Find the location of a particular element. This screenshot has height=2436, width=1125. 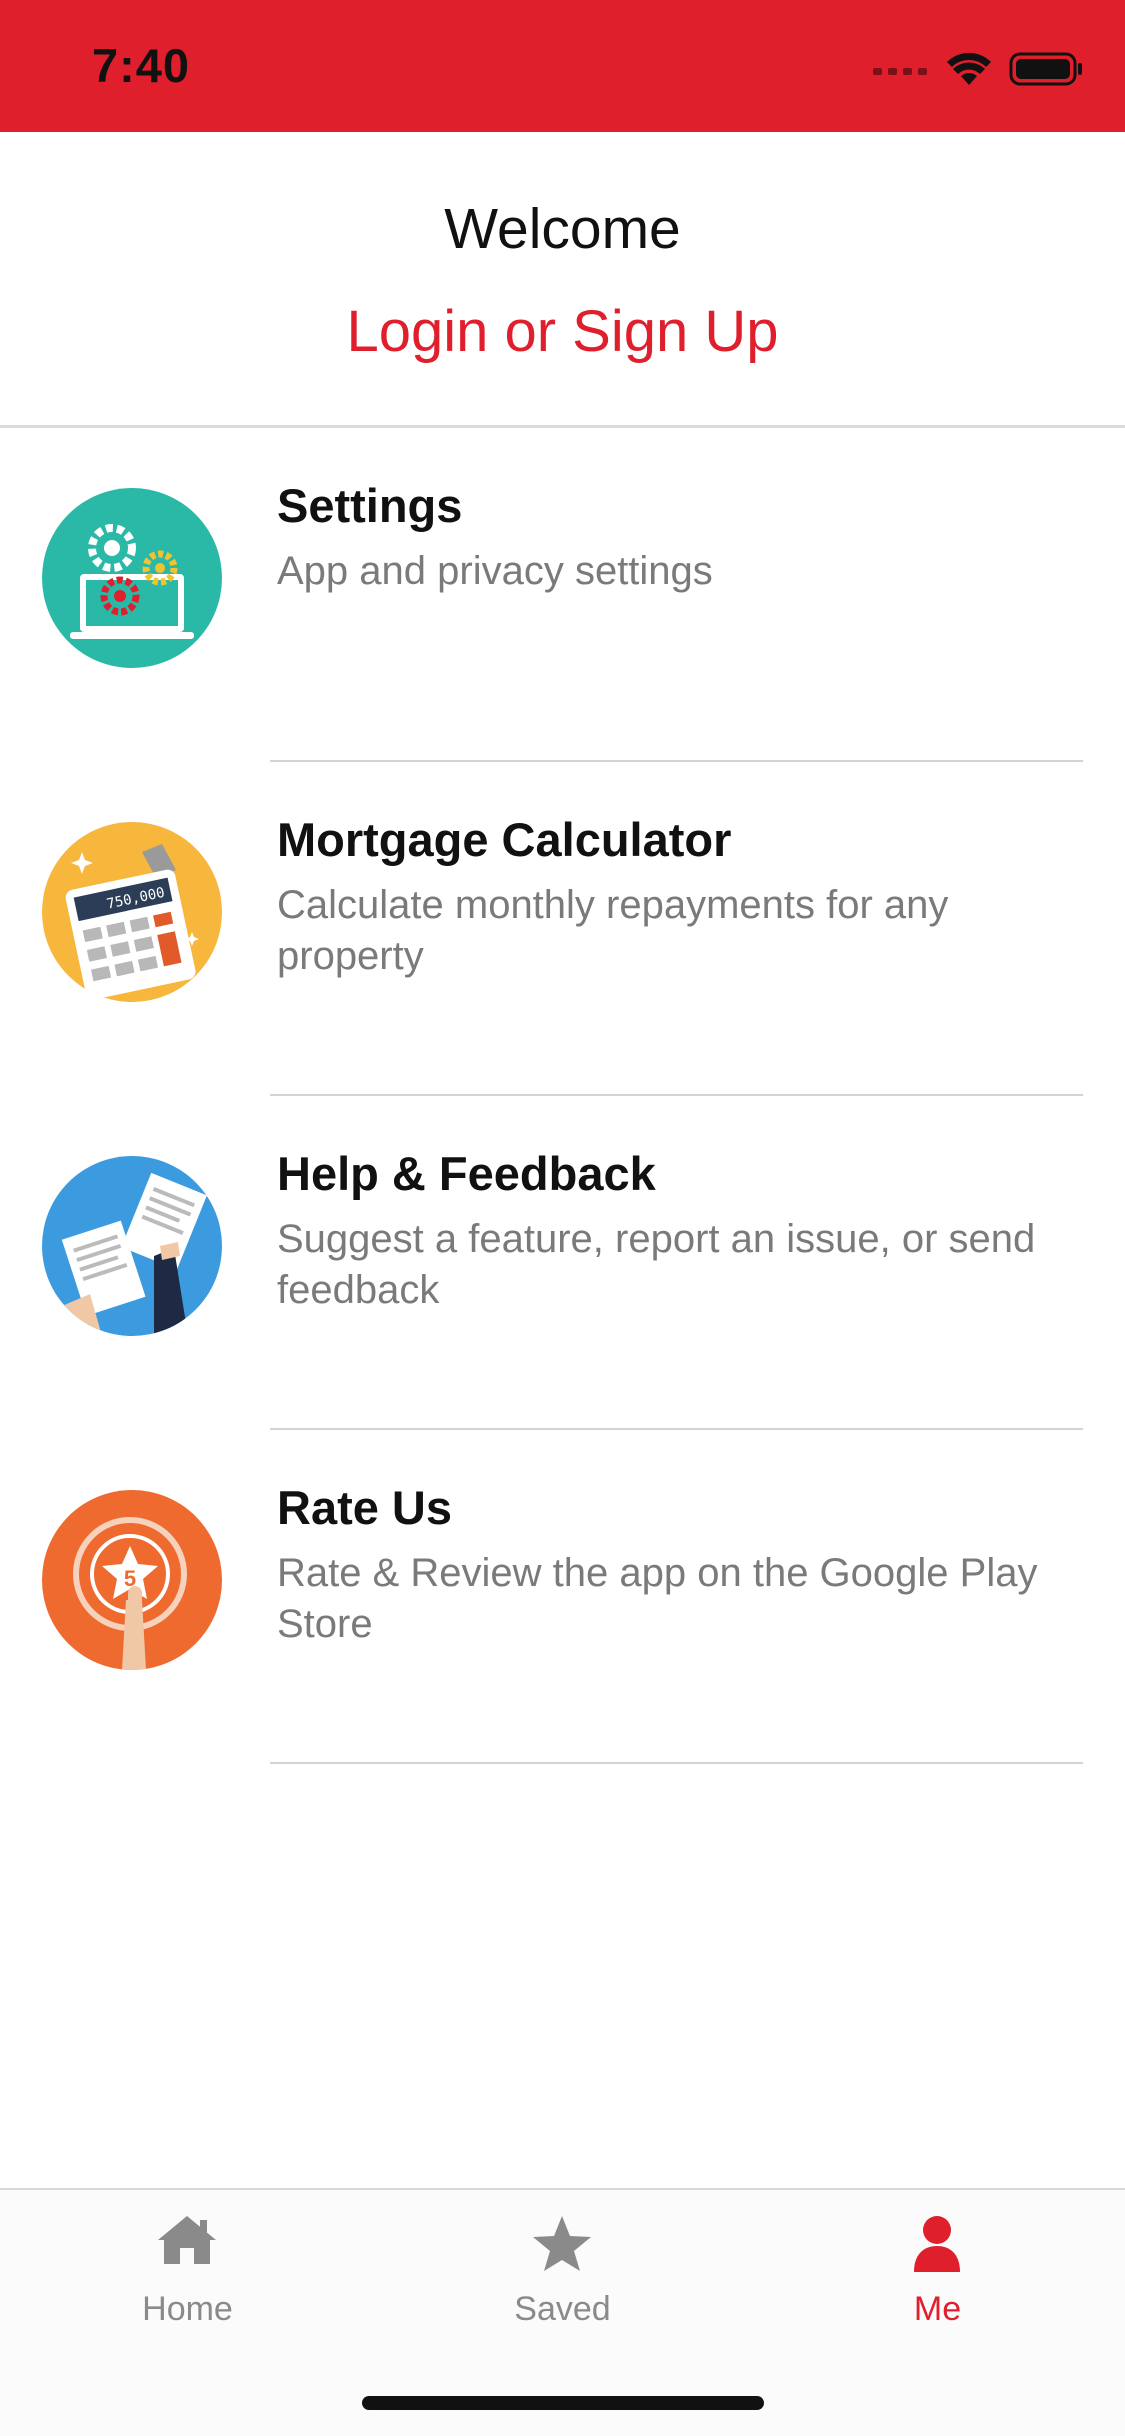

tab-me: Me is located at coordinates (937, 2265).